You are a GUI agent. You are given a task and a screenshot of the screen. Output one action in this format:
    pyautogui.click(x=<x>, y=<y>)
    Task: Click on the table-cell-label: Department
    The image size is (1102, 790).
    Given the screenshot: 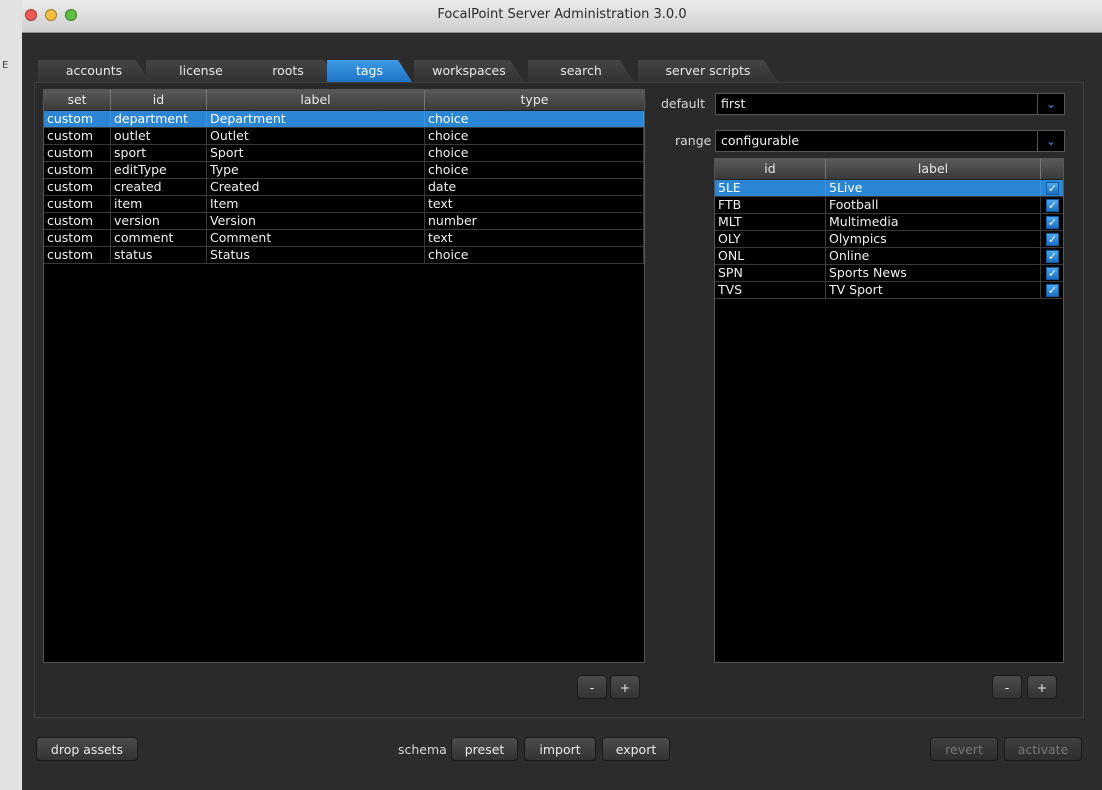 What is the action you would take?
    pyautogui.click(x=316, y=119)
    